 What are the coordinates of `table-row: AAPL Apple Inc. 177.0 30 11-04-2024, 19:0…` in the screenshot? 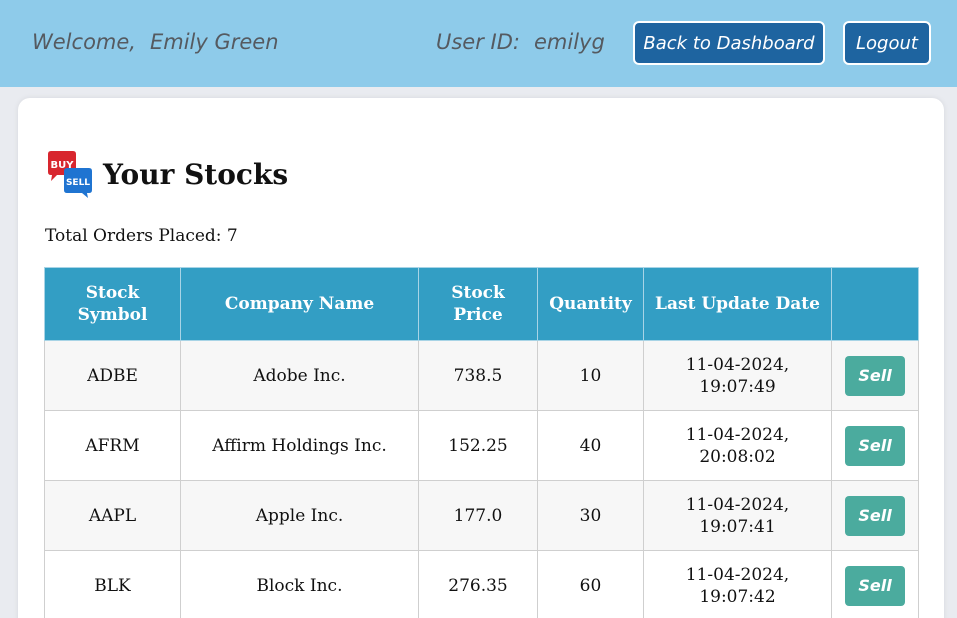 It's located at (481, 515).